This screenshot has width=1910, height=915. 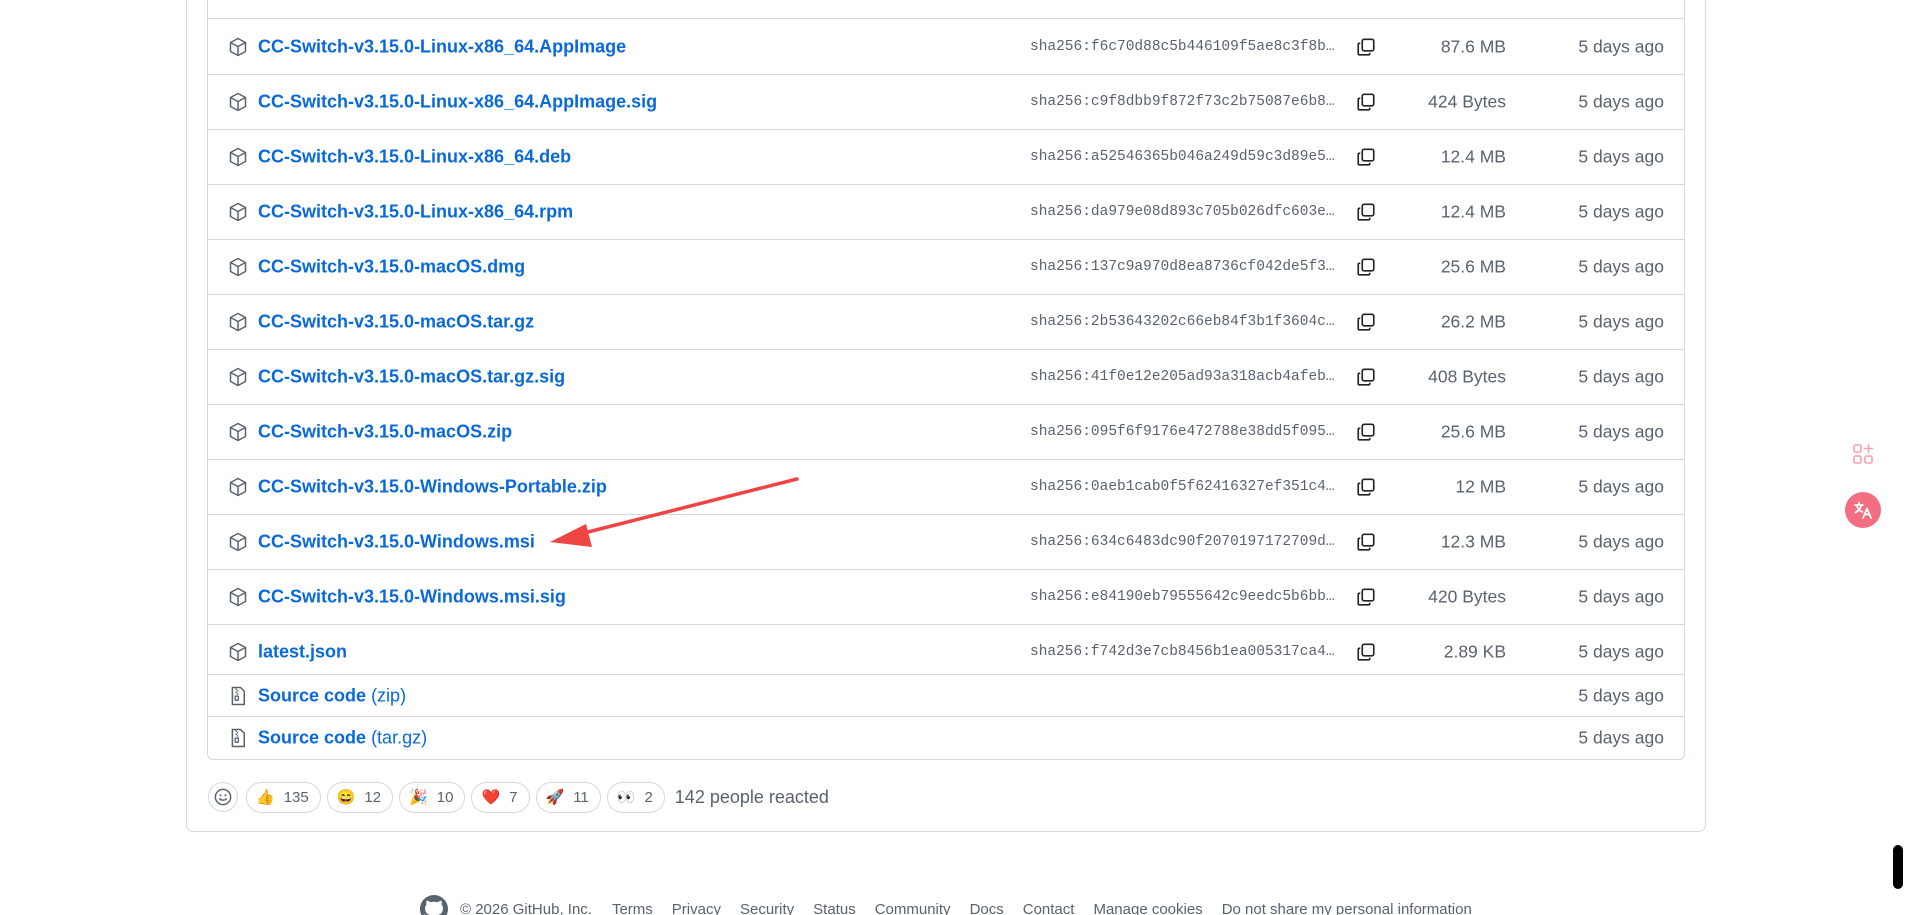 What do you see at coordinates (389, 695) in the screenshot?
I see `source-code-format: (zip)` at bounding box center [389, 695].